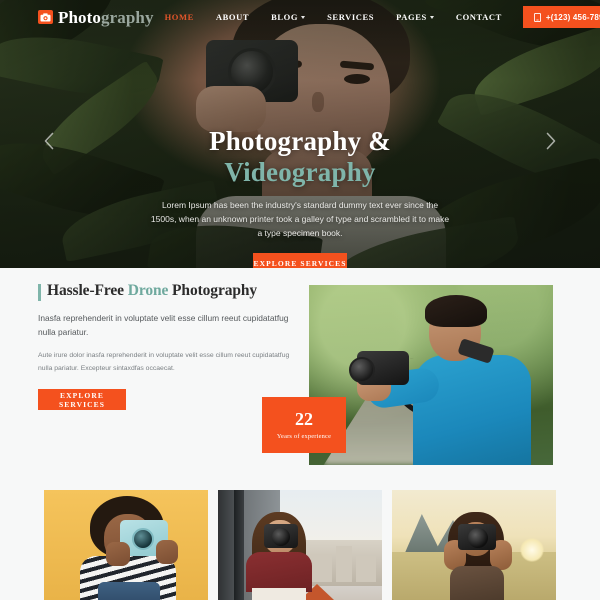  What do you see at coordinates (300, 260) in the screenshot?
I see `hero-explore-services-button: EXPLORE SERVICES` at bounding box center [300, 260].